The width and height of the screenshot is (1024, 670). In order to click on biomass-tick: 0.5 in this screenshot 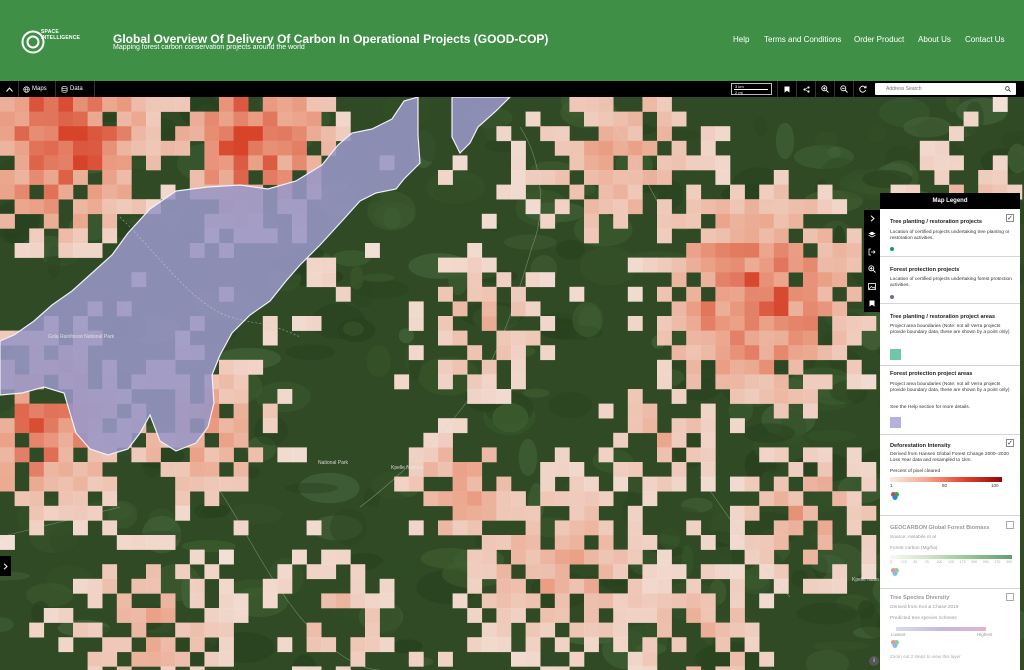, I will do `click(904, 562)`.